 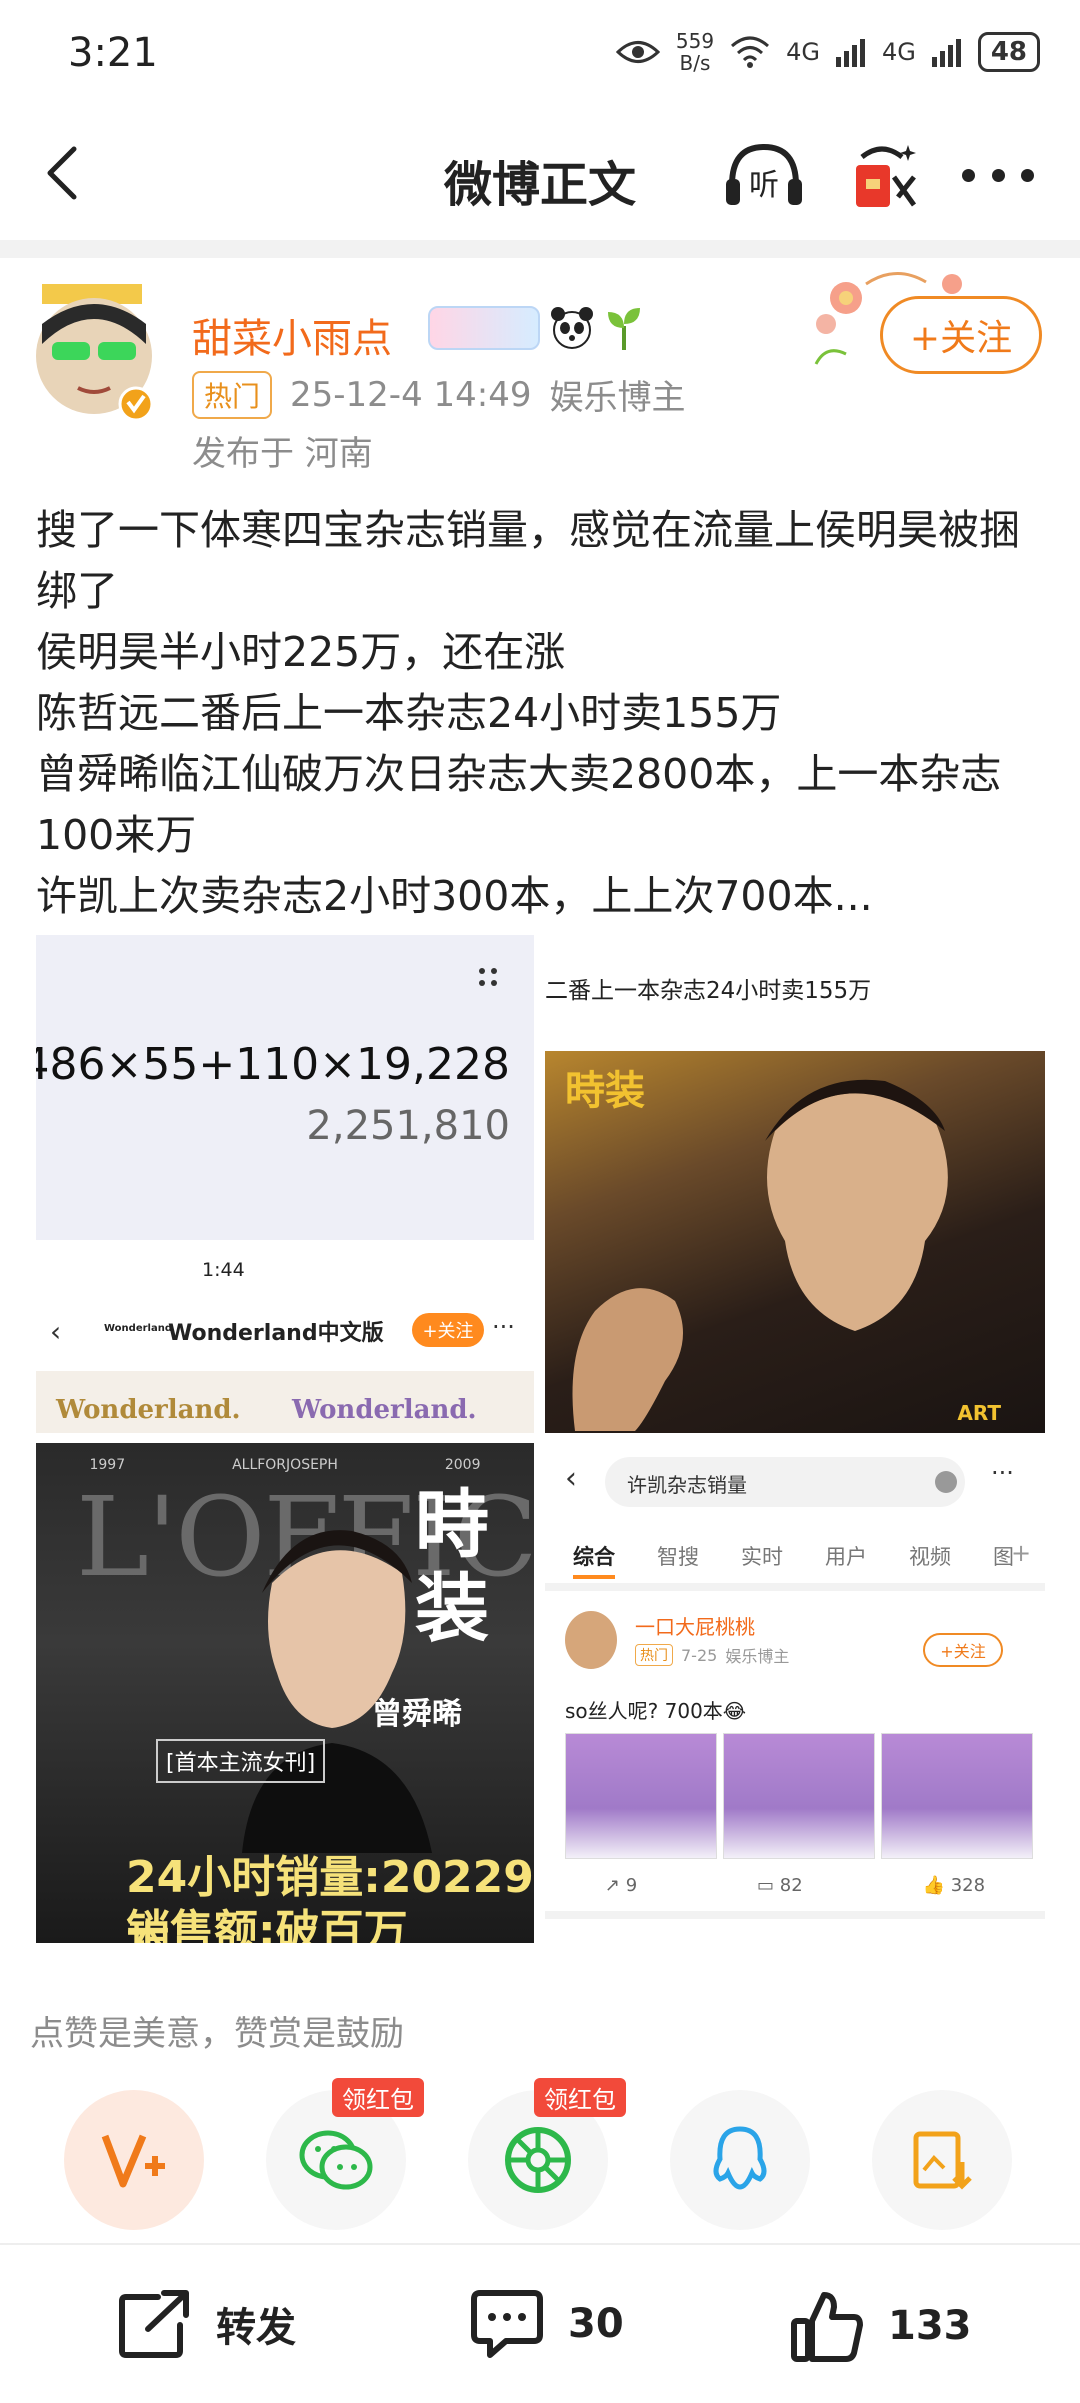 I want to click on follow-button: +关注, so click(x=961, y=335).